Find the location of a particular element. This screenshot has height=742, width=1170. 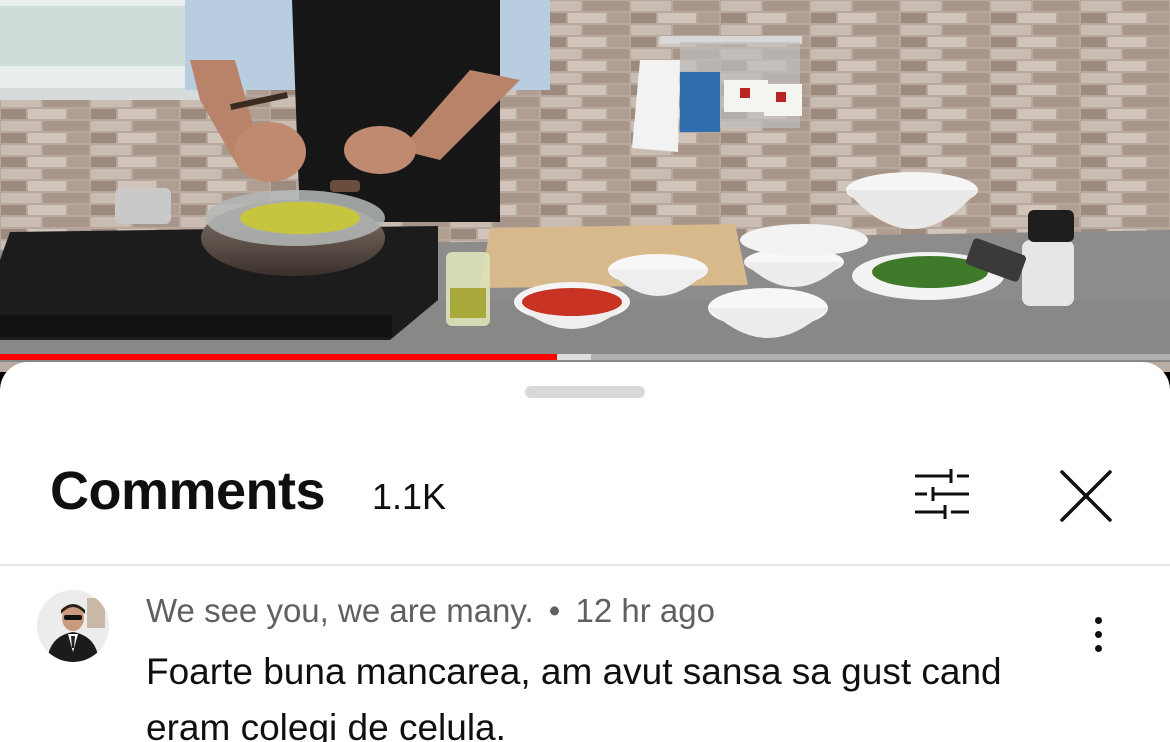

comments-count: 1.1K is located at coordinates (409, 496).